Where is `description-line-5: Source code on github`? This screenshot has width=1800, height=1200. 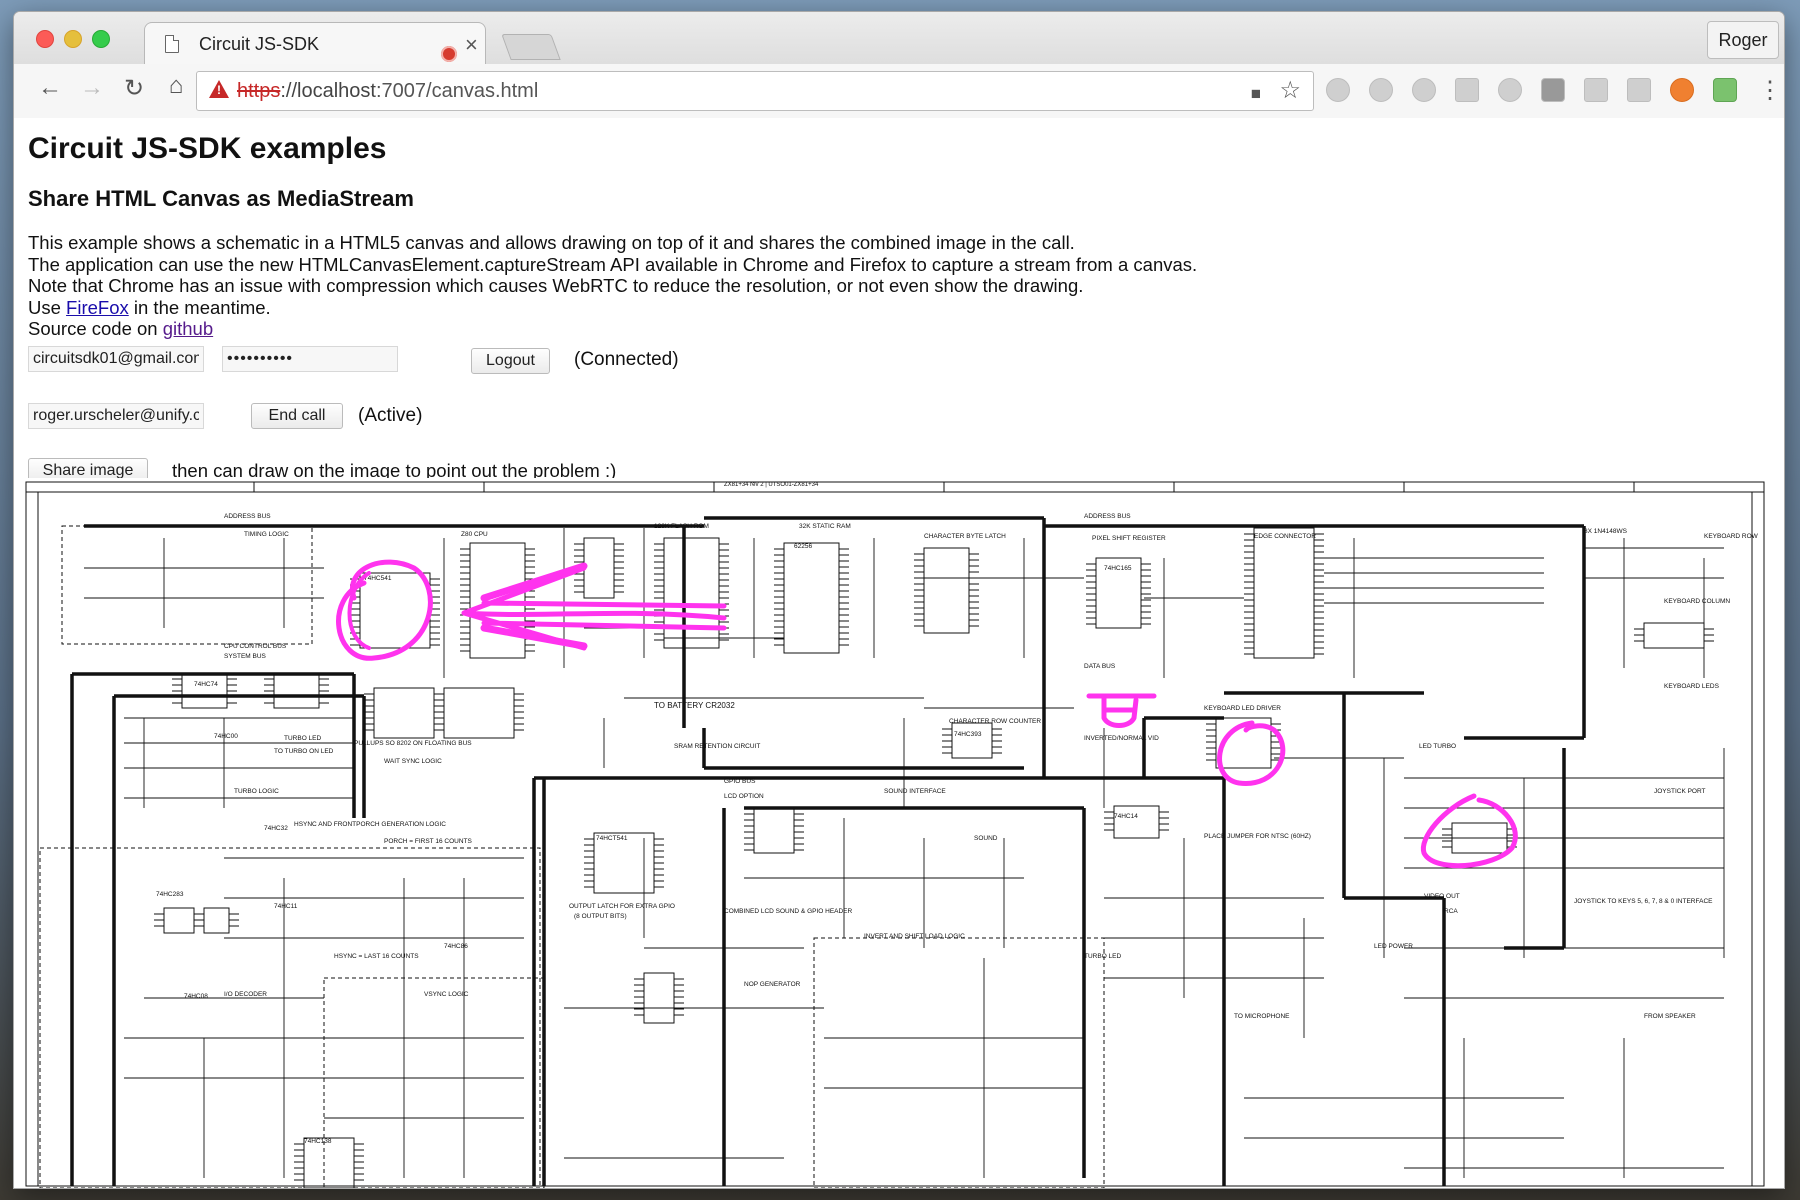
description-line-5: Source code on github is located at coordinates (612, 329).